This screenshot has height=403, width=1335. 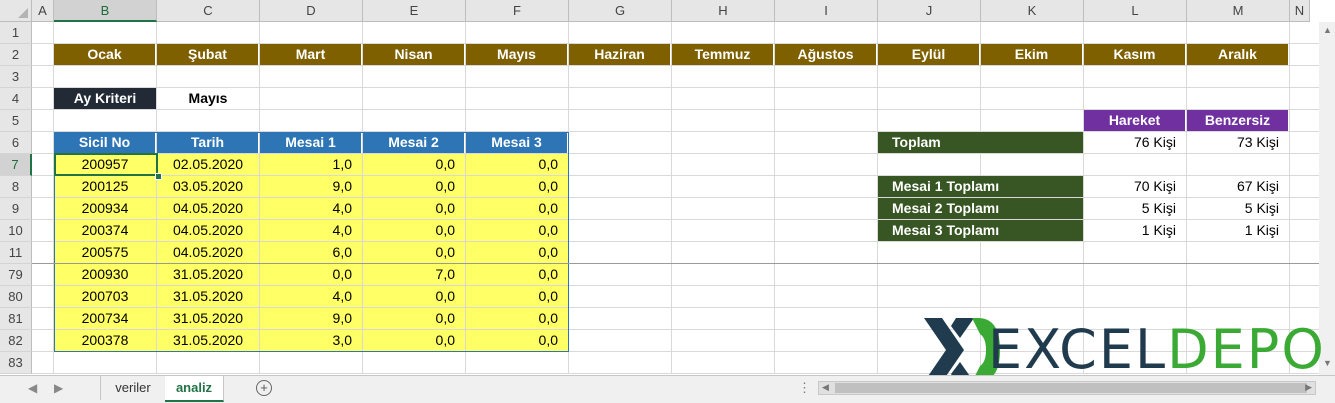 What do you see at coordinates (105, 142) in the screenshot?
I see `table-header-1: Sicil No` at bounding box center [105, 142].